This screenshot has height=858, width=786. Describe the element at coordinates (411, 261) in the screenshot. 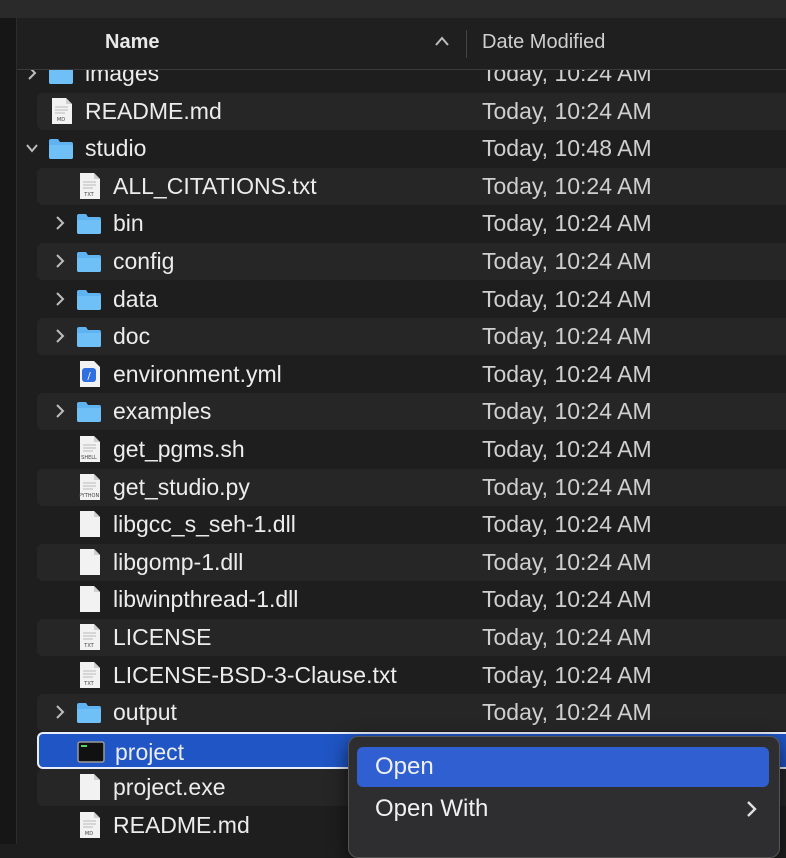

I see `folder-row: config Today, 10:24 AM` at that location.